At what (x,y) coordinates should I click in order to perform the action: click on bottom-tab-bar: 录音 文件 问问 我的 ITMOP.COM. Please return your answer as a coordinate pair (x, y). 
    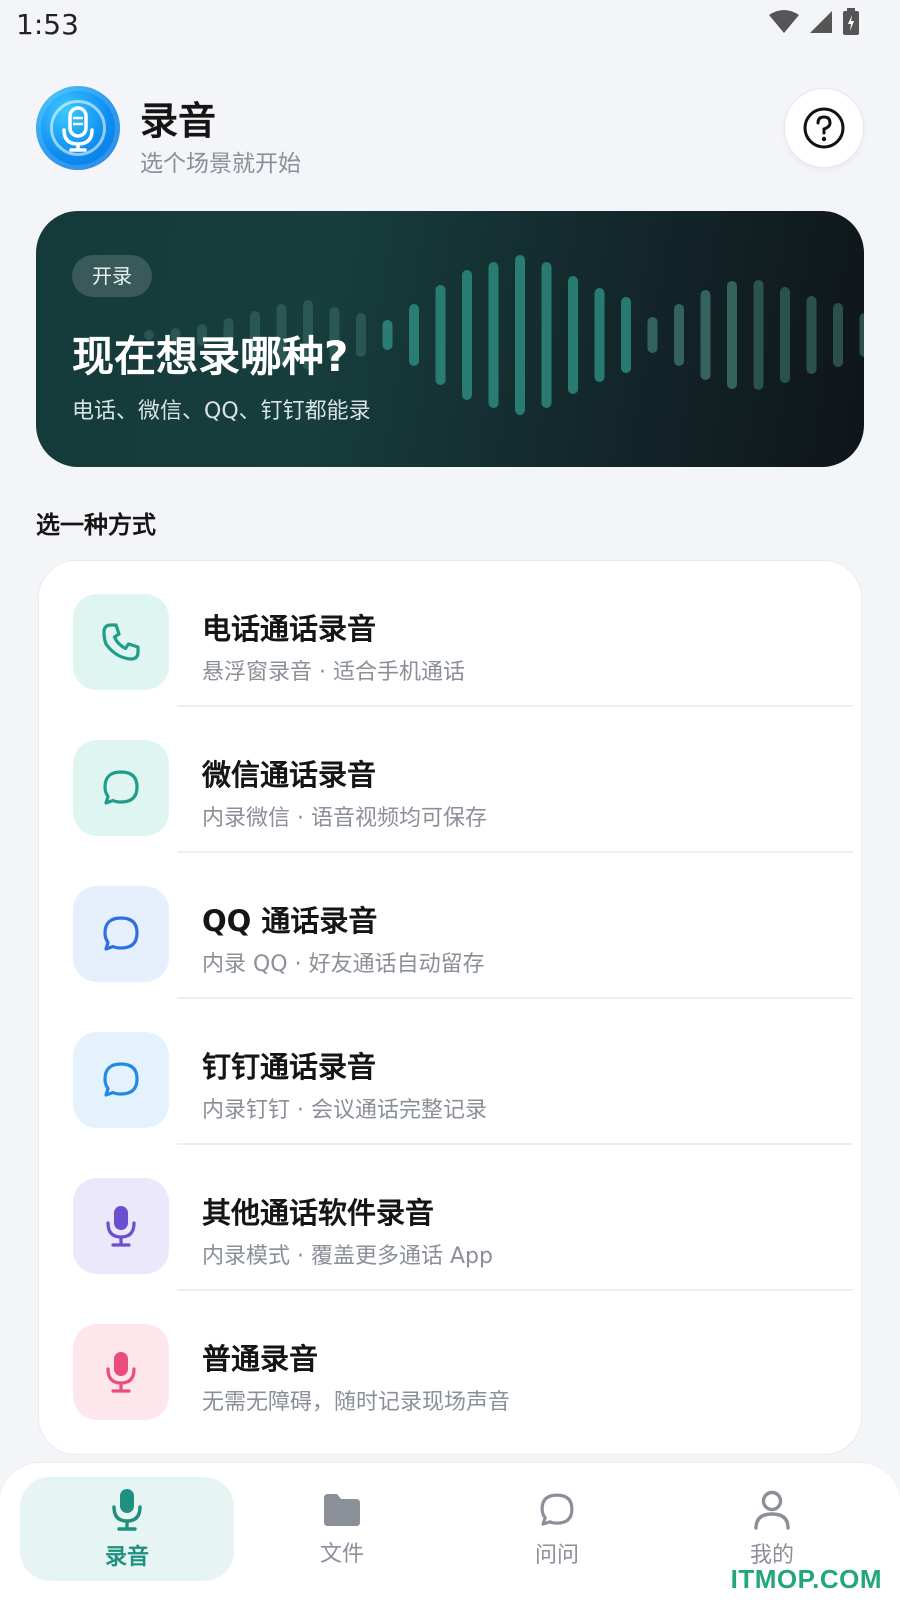
    Looking at the image, I should click on (450, 1531).